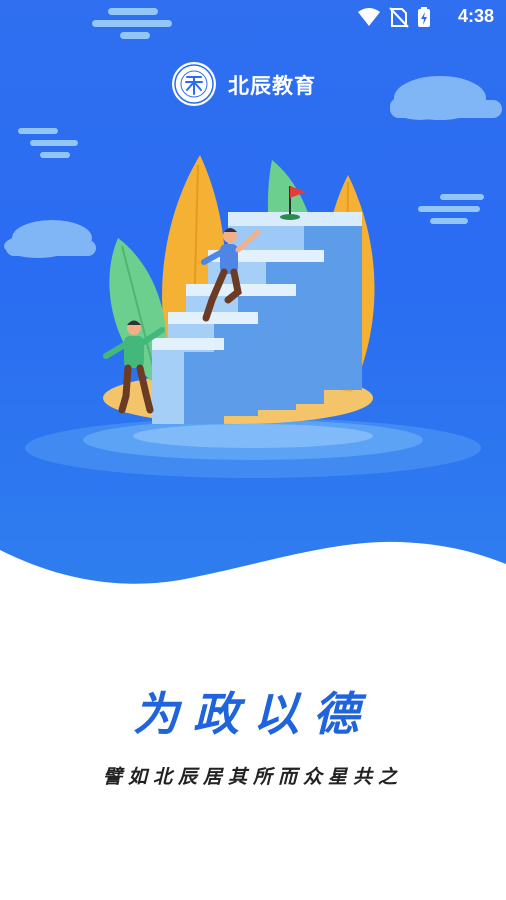 Image resolution: width=506 pixels, height=900 pixels. What do you see at coordinates (272, 86) in the screenshot?
I see `brand-name: 北辰教育` at bounding box center [272, 86].